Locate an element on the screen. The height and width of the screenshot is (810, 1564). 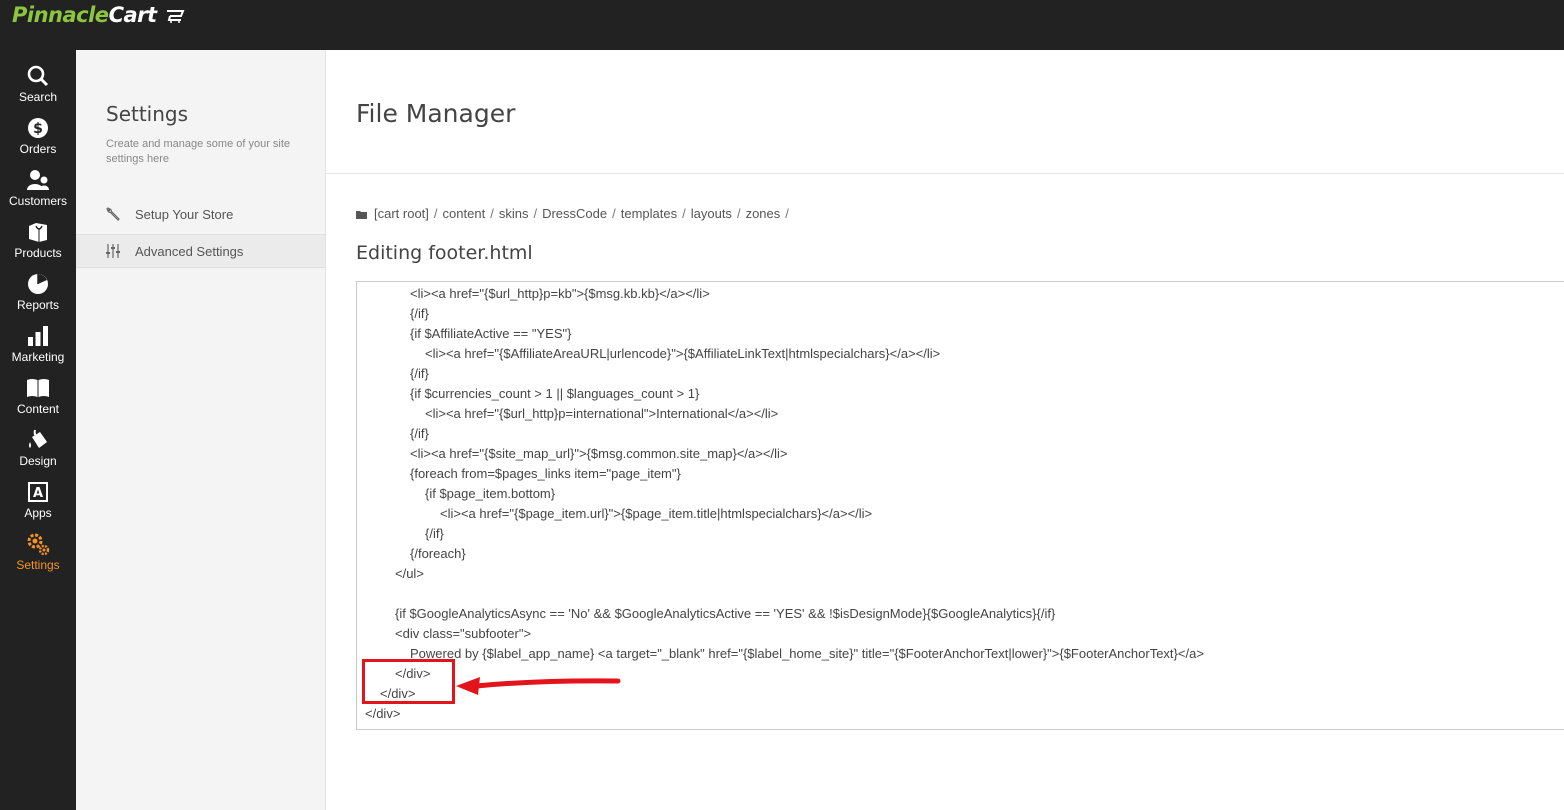
svg-text: A is located at coordinates (38, 493).